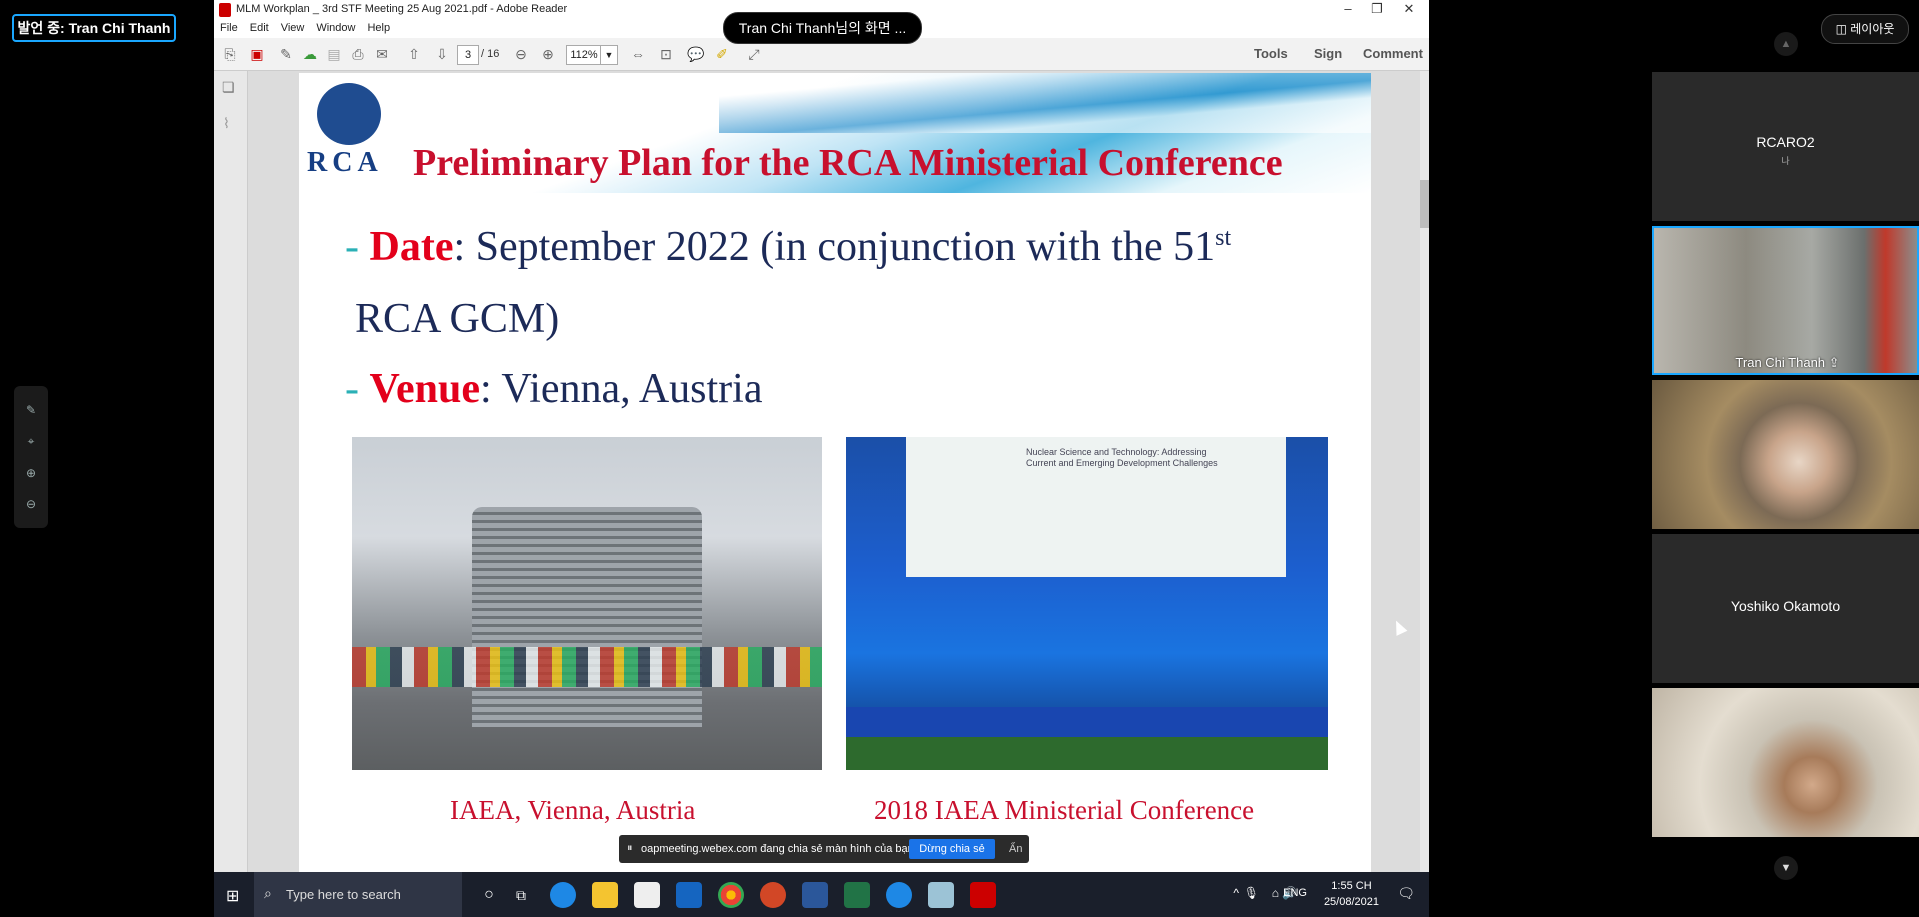 The height and width of the screenshot is (917, 1919). What do you see at coordinates (31, 410) in the screenshot?
I see `draw-icon: ✎` at bounding box center [31, 410].